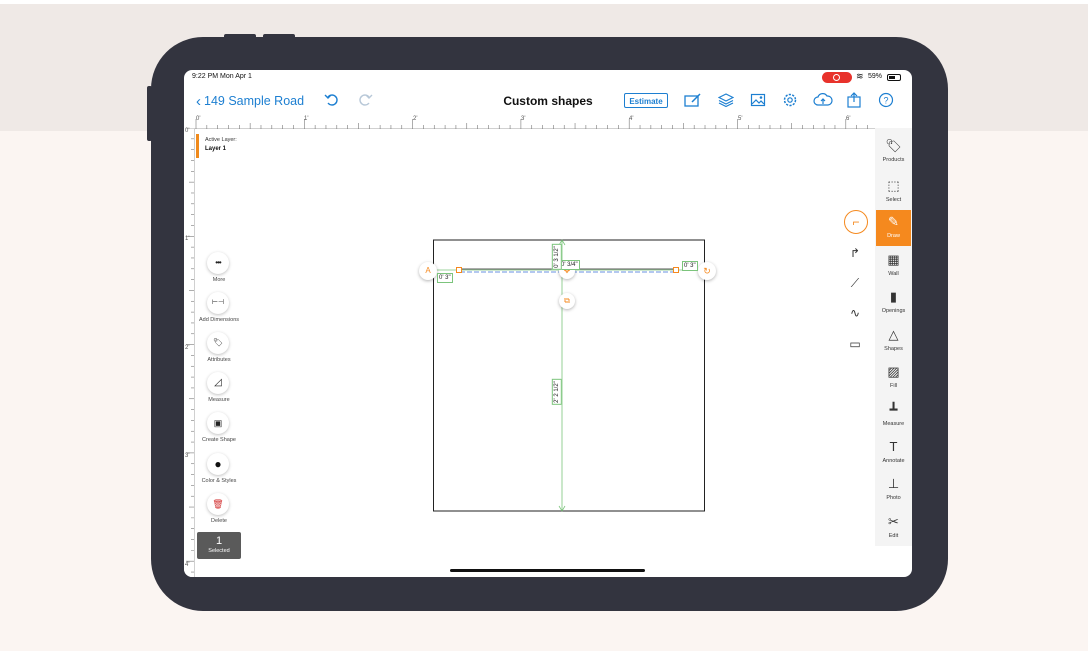  Describe the element at coordinates (855, 313) in the screenshot. I see `curve-icon: ∿` at that location.